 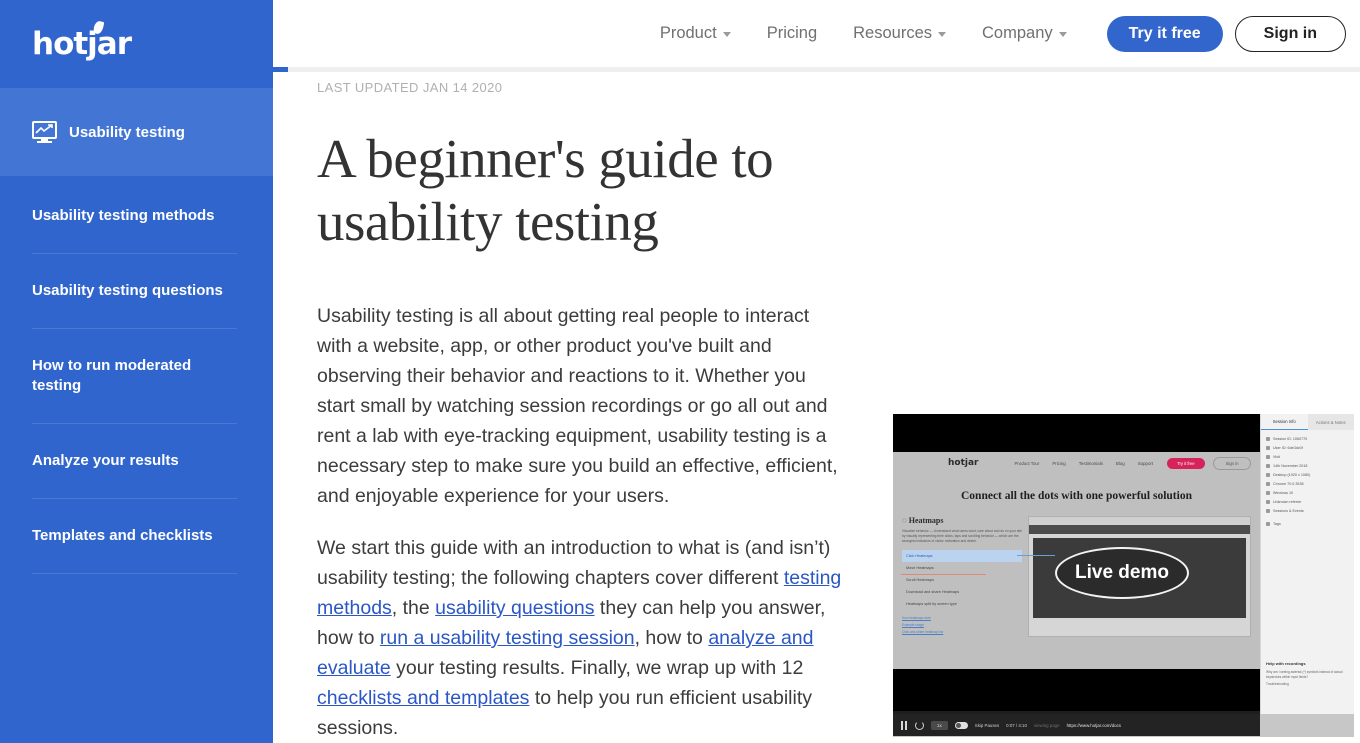 What do you see at coordinates (1076, 433) in the screenshot?
I see `video-letterbox-top` at bounding box center [1076, 433].